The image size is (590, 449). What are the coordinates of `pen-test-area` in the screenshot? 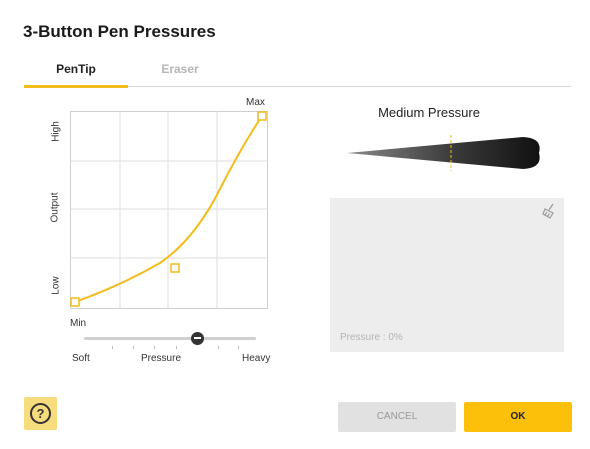 It's located at (447, 275).